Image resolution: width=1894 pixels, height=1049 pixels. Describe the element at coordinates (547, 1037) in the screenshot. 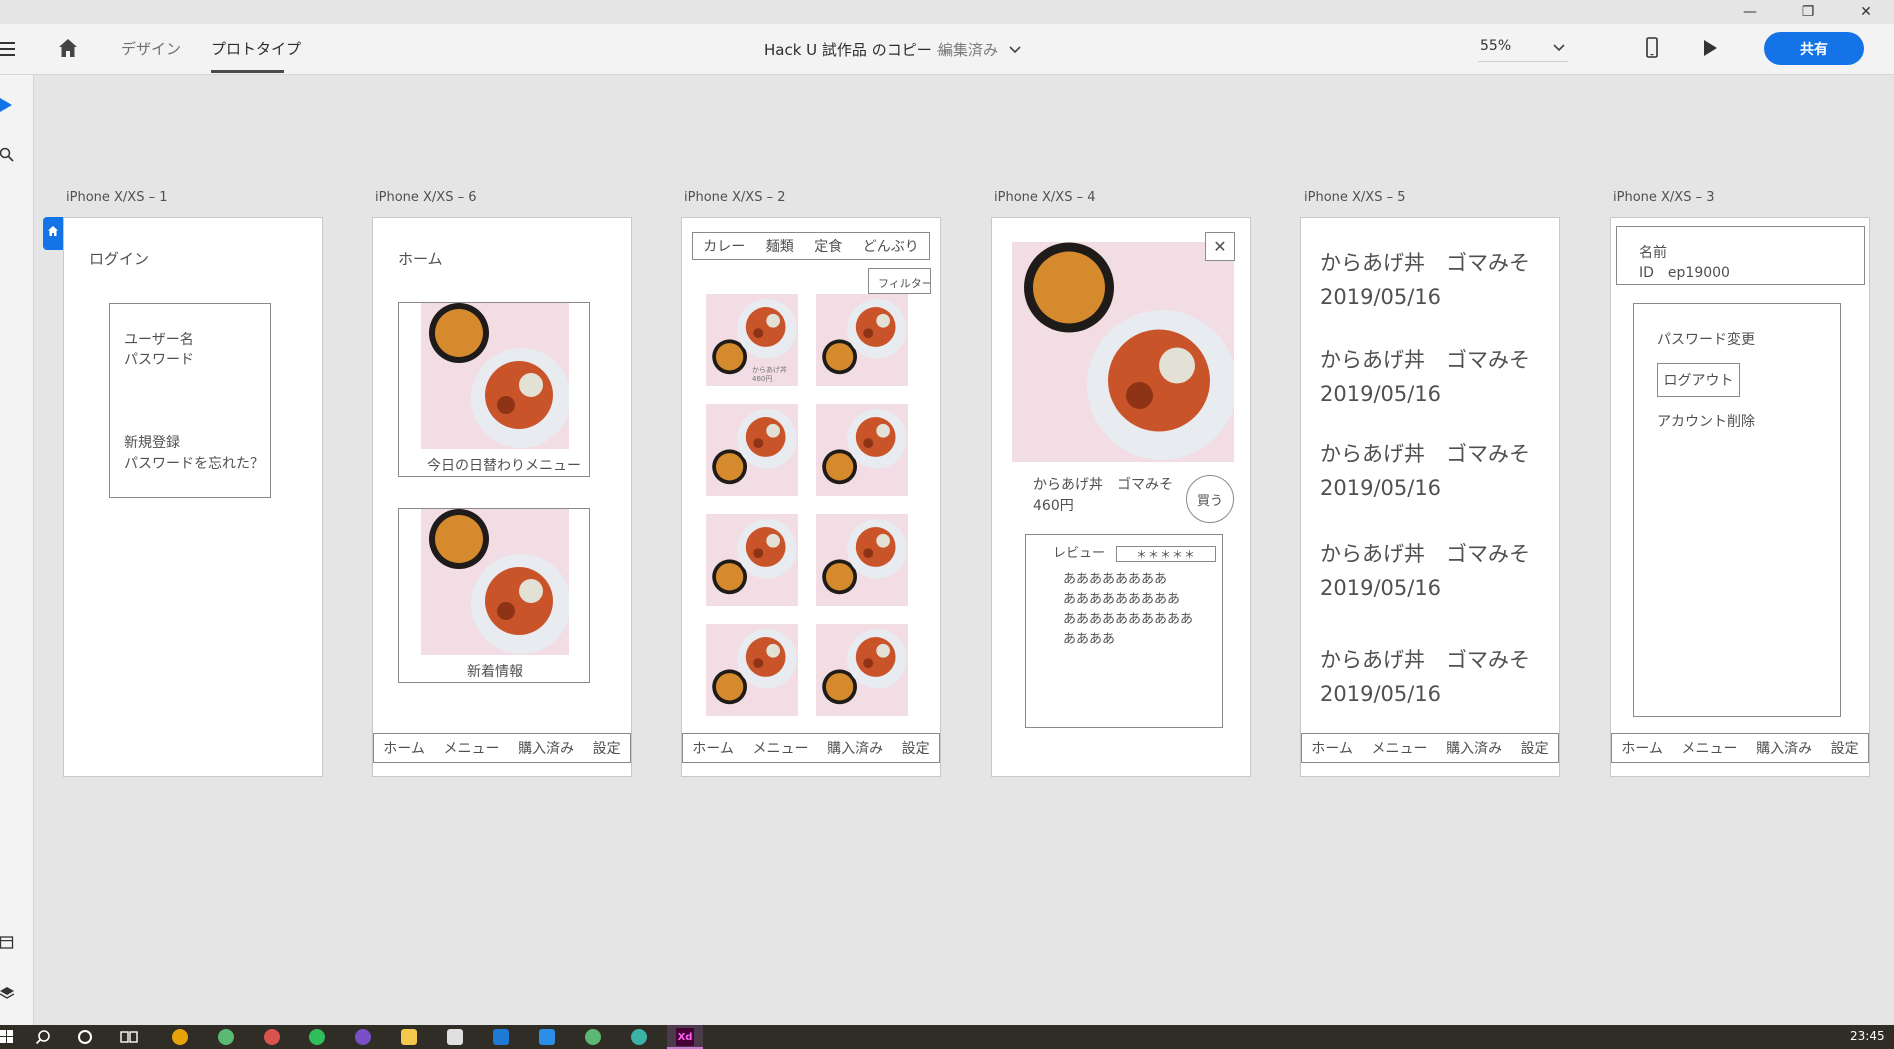

I see `vscode-icon` at that location.